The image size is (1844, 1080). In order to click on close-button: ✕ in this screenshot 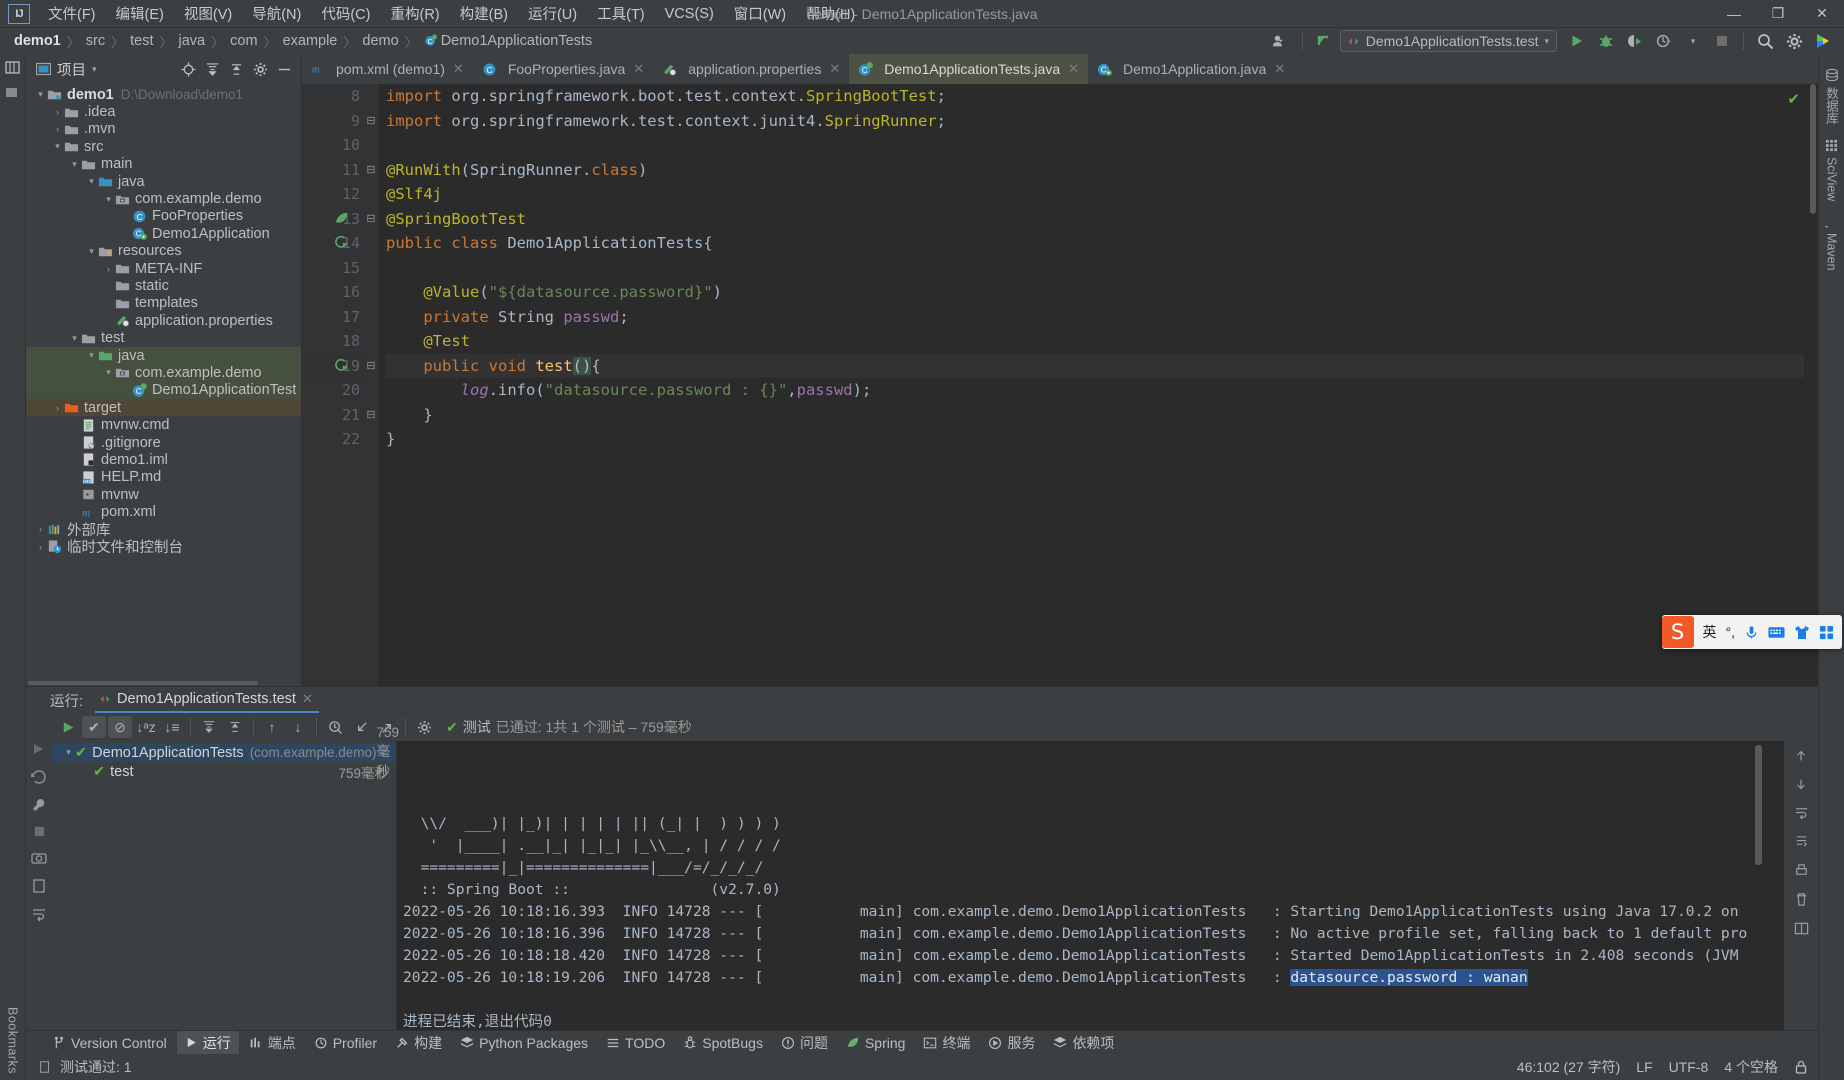, I will do `click(1822, 14)`.